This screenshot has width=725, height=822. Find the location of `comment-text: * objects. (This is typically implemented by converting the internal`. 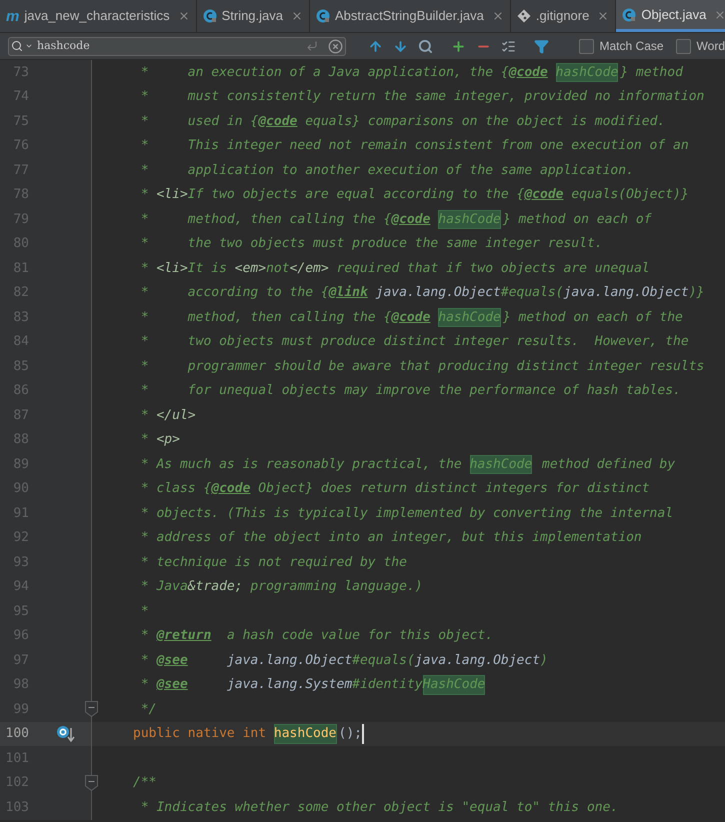

comment-text: * objects. (This is typically implemented by converting the internal is located at coordinates (407, 513).